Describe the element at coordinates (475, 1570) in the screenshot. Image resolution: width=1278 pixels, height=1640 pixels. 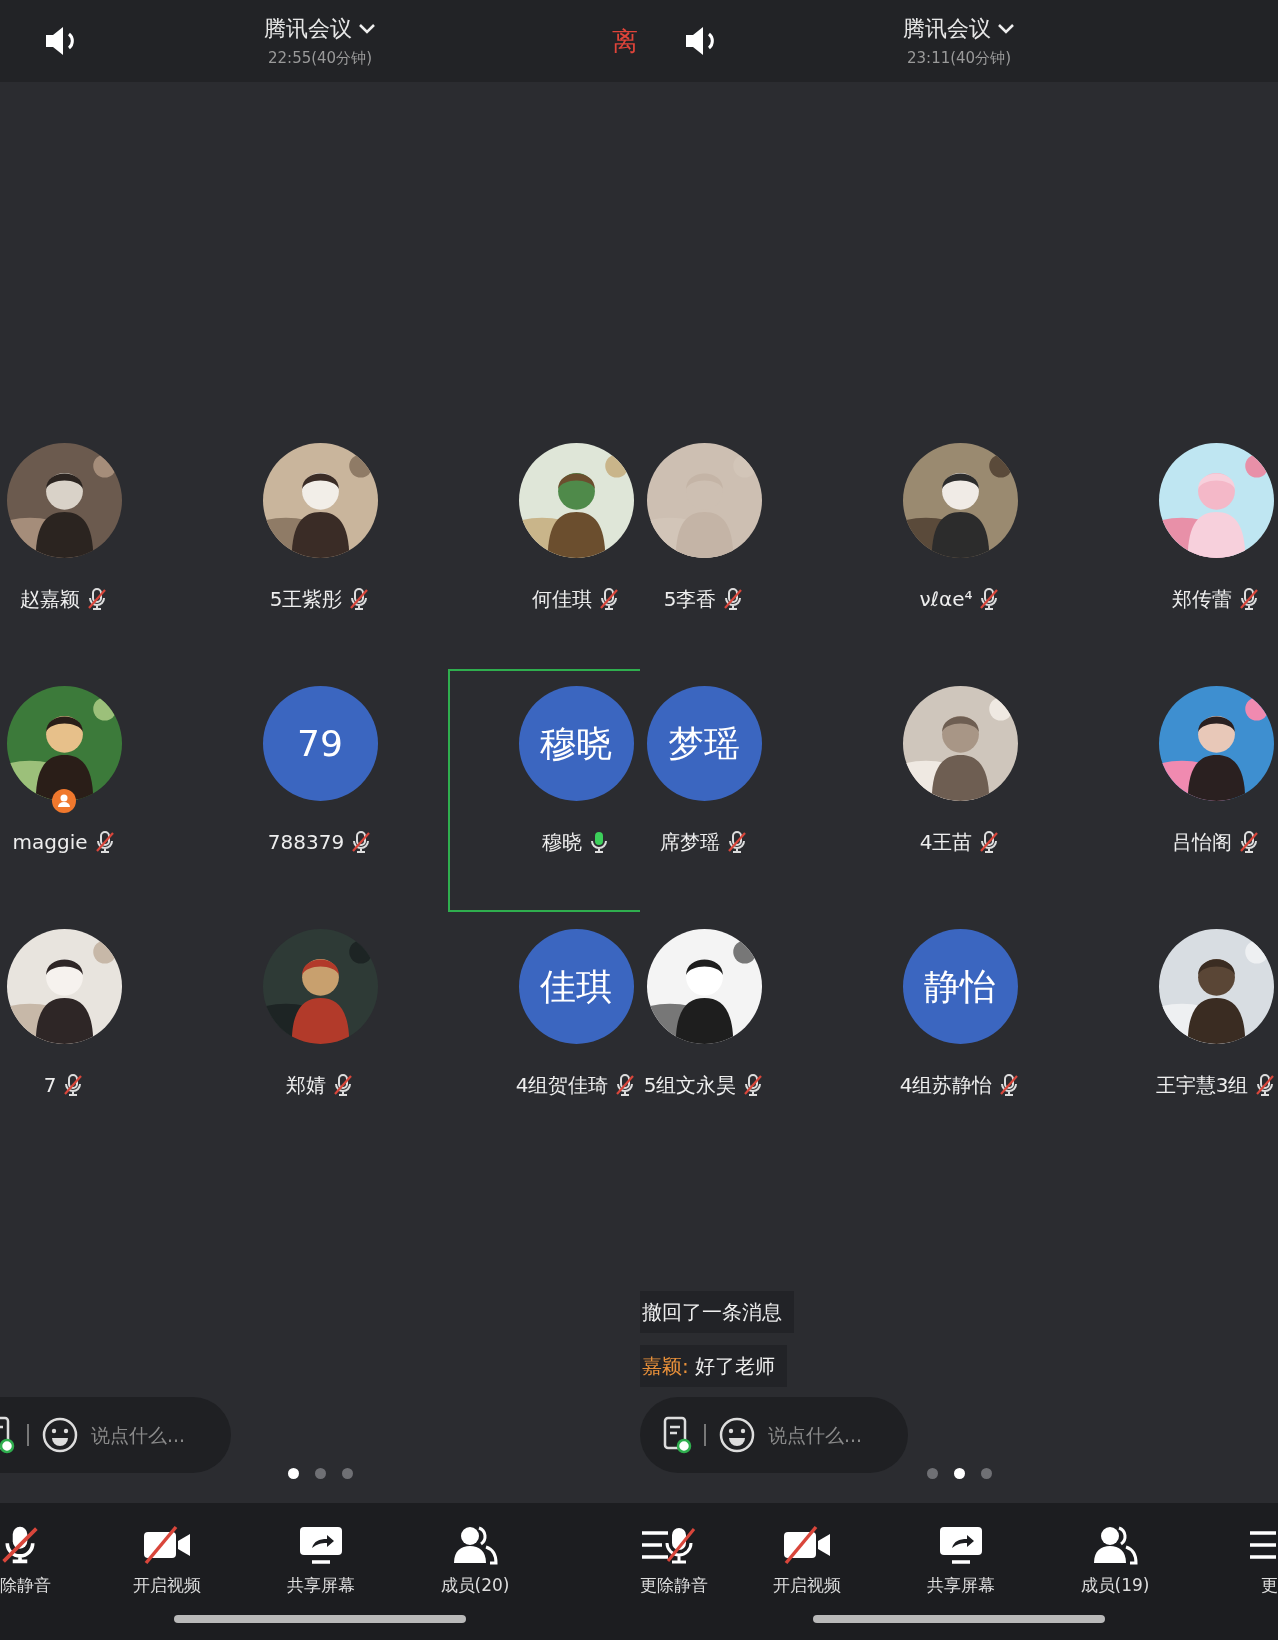
I see `toolbar-button: 成员(20)` at that location.